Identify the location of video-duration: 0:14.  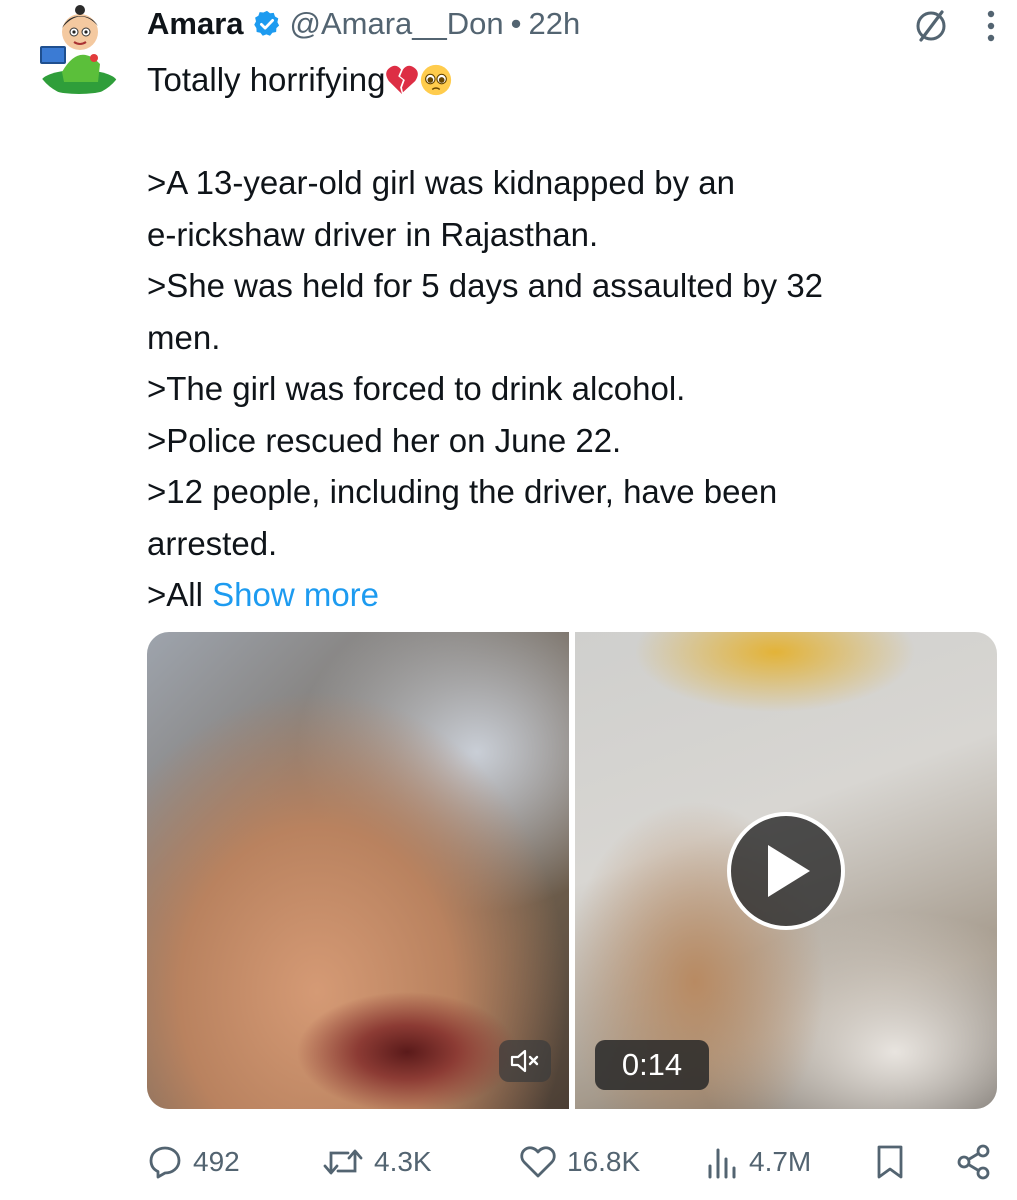
(652, 1065).